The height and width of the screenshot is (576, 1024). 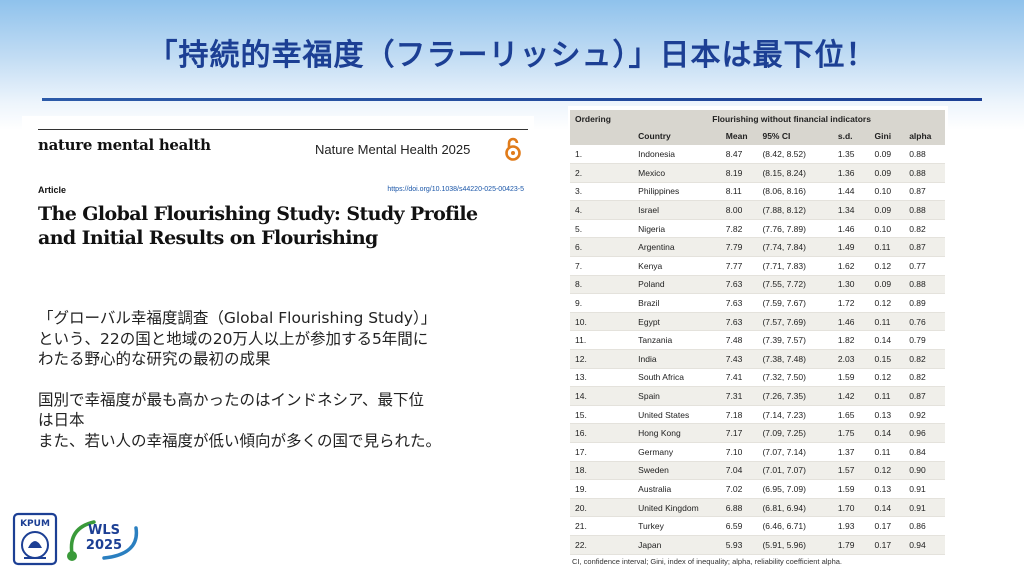 What do you see at coordinates (677, 322) in the screenshot?
I see `table-cell-country: Egypt` at bounding box center [677, 322].